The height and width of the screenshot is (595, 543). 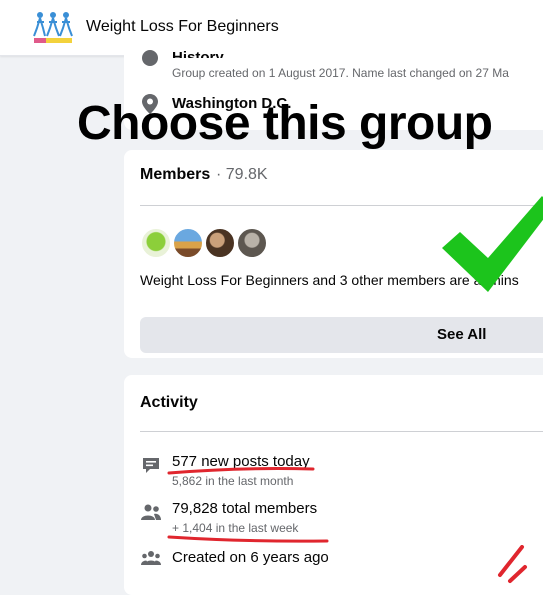 I want to click on members-count: · 79.8K, so click(x=242, y=174).